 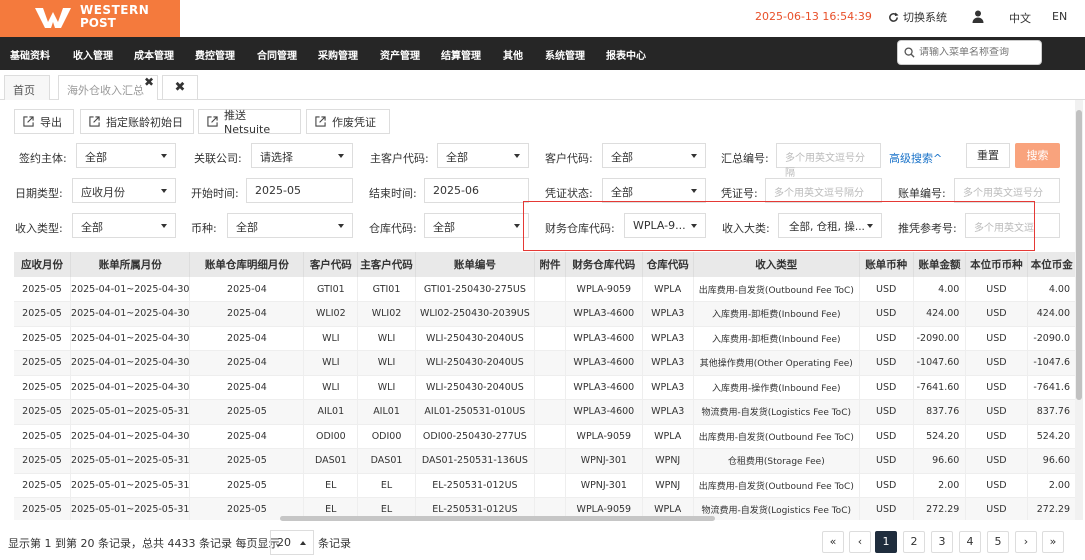 What do you see at coordinates (461, 54) in the screenshot?
I see `nav-item-settlement: 结算管理` at bounding box center [461, 54].